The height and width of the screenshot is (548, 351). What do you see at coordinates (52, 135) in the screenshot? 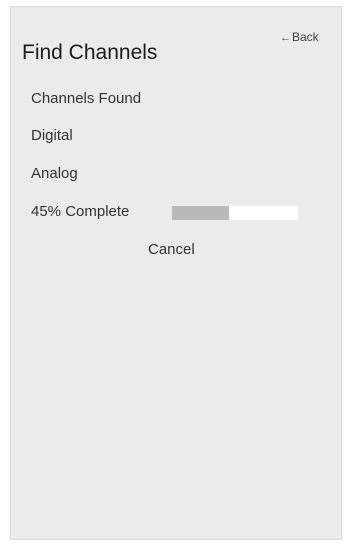
I see `digital-label: Digital` at bounding box center [52, 135].